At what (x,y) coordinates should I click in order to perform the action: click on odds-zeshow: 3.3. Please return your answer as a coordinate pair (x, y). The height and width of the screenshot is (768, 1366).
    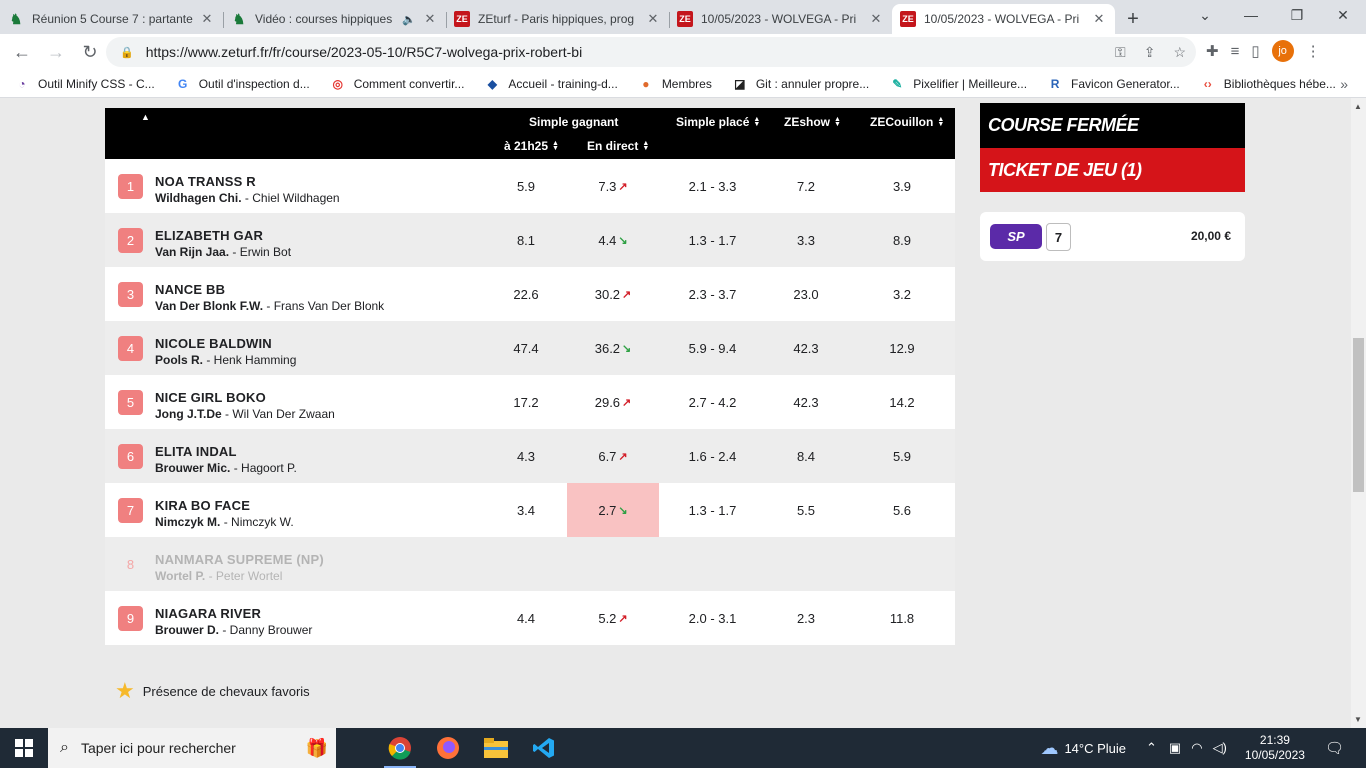
    Looking at the image, I should click on (806, 240).